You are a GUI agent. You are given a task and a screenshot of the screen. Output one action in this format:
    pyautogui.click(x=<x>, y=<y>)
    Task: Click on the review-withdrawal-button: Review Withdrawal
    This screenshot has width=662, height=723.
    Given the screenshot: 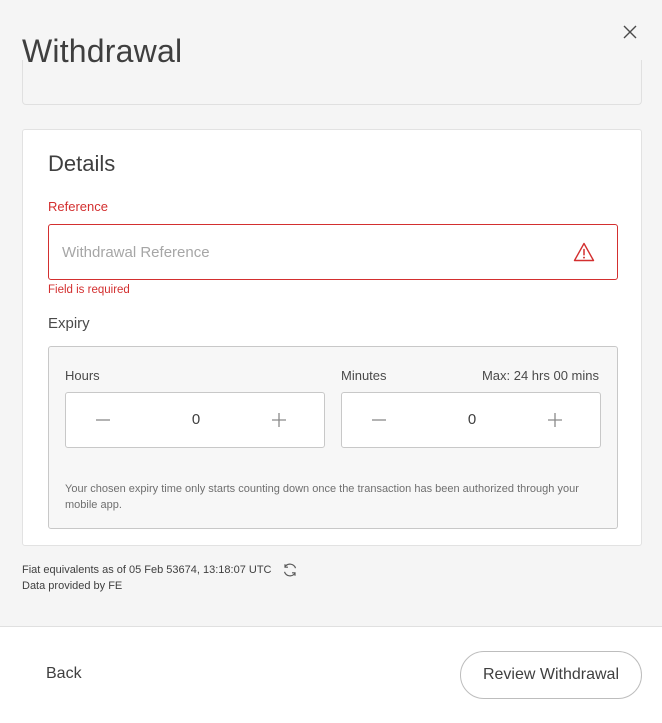 What is the action you would take?
    pyautogui.click(x=551, y=675)
    